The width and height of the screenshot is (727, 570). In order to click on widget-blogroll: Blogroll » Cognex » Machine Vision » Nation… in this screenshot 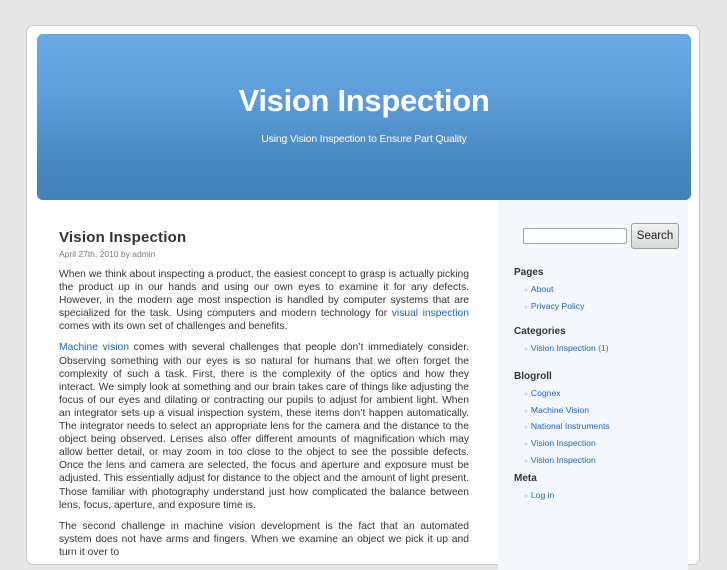, I will do `click(599, 420)`.